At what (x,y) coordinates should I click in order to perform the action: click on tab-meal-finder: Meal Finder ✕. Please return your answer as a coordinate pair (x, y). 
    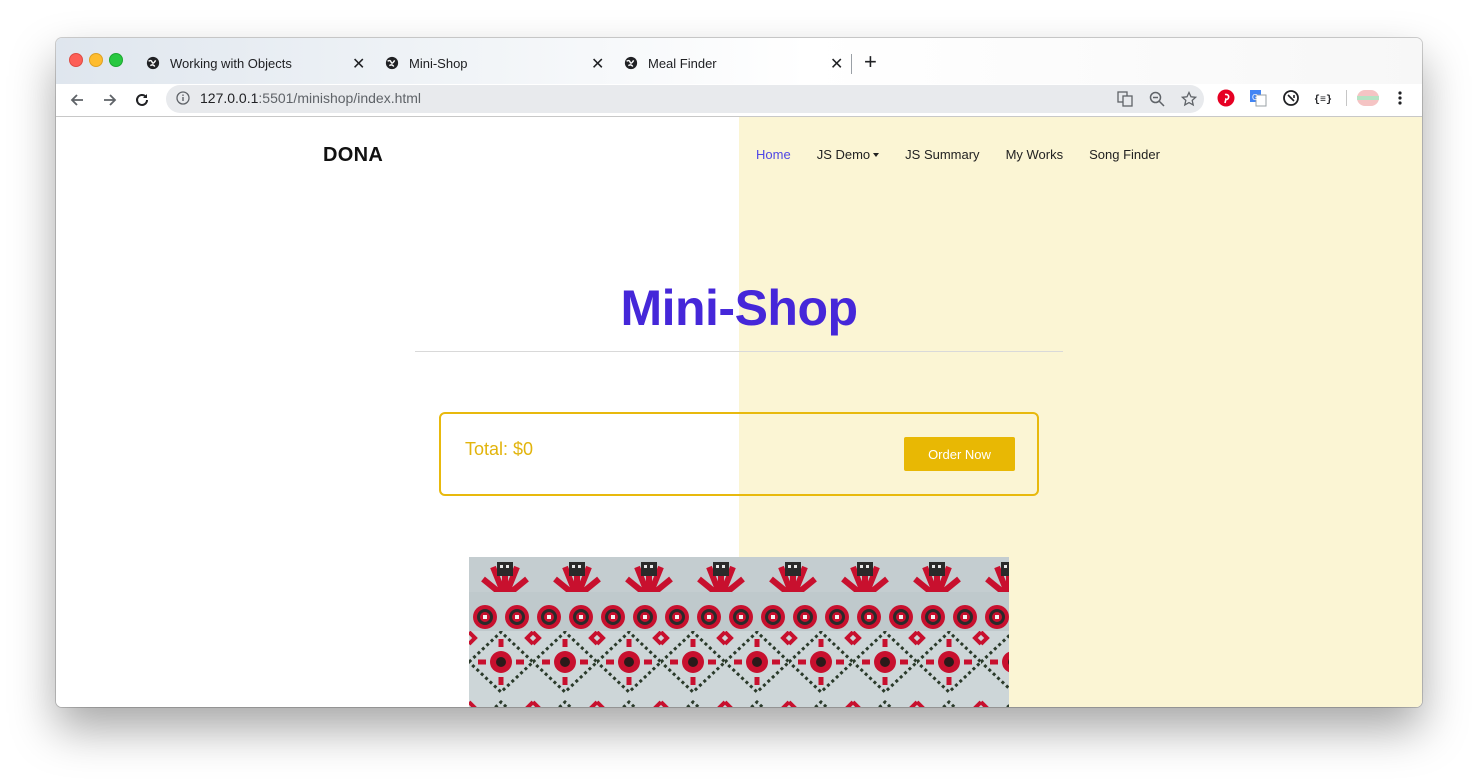
    Looking at the image, I should click on (737, 63).